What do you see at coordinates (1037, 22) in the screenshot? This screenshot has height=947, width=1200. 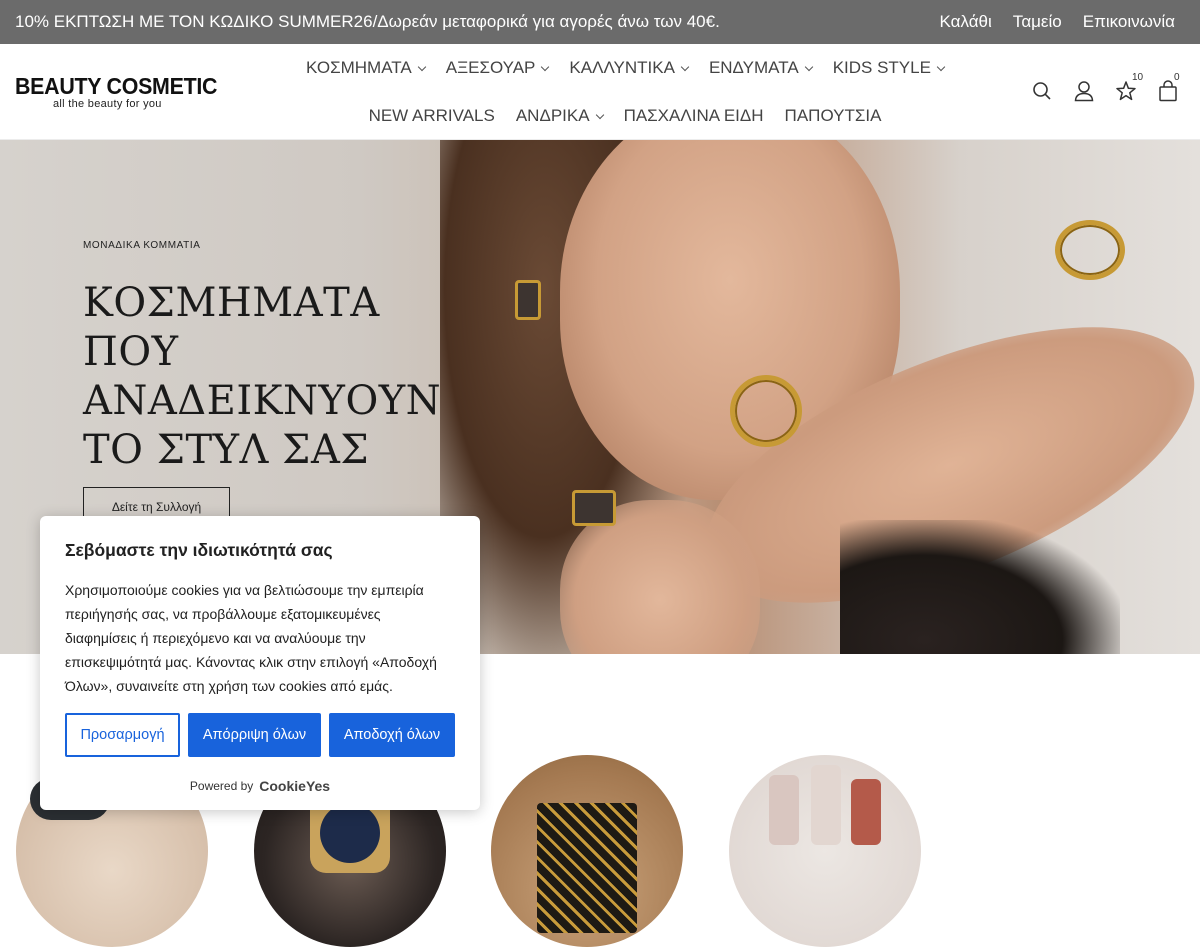 I see `top-link-checkout: Ταμείο` at bounding box center [1037, 22].